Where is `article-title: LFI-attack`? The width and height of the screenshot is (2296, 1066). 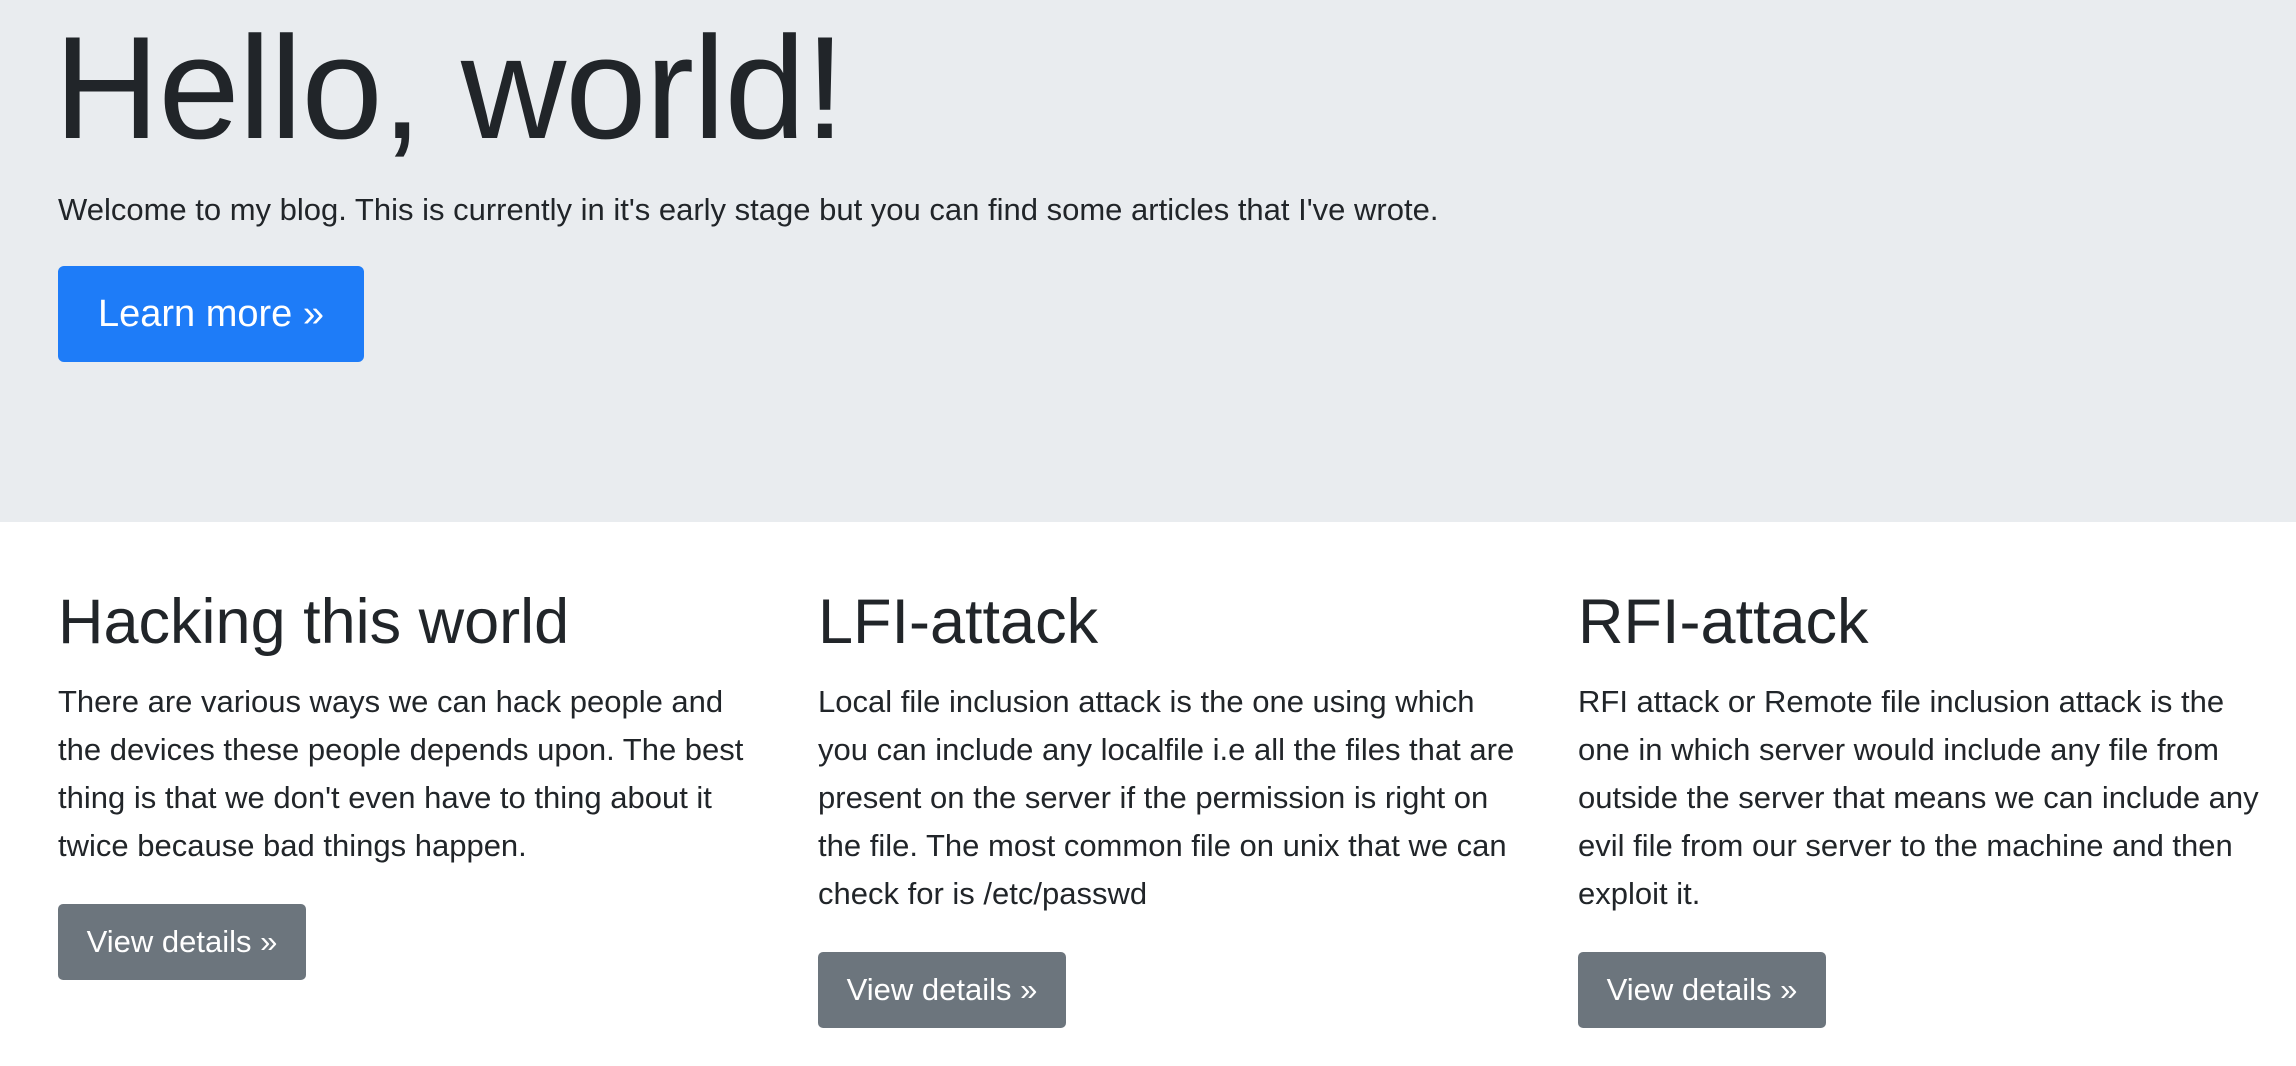 article-title: LFI-attack is located at coordinates (958, 622).